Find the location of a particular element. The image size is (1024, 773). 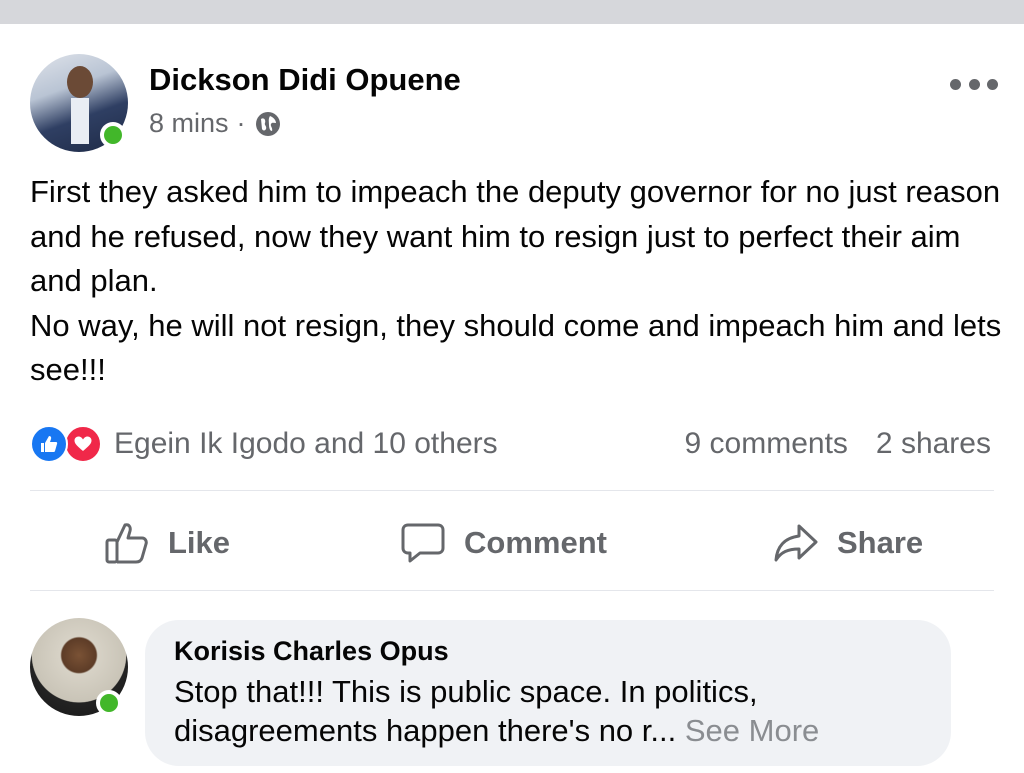

thumbs-up-icon is located at coordinates (126, 543).